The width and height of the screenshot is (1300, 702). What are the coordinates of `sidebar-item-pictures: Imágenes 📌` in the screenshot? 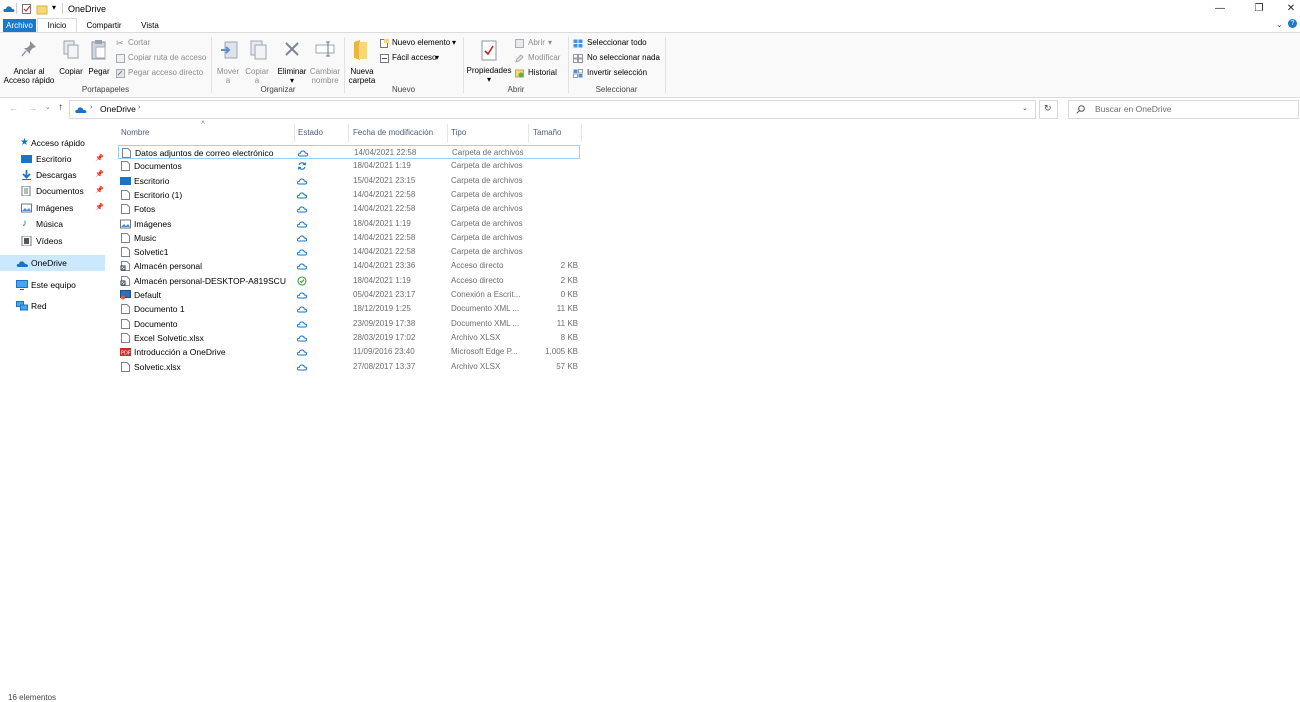 It's located at (52, 208).